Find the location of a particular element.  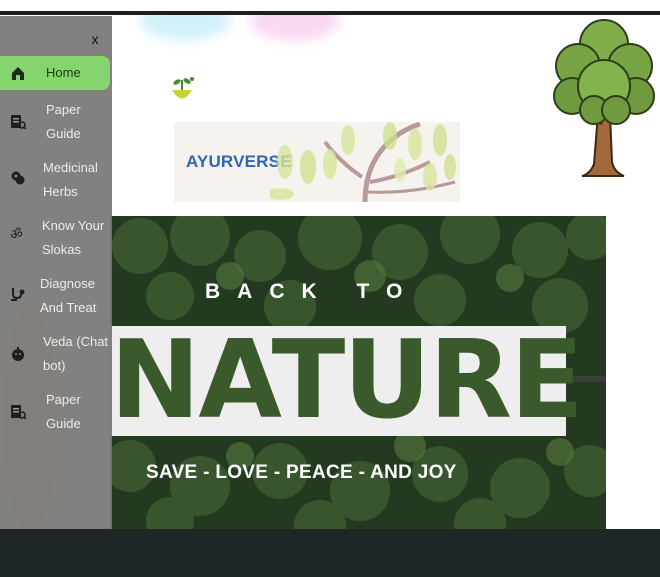

hero-tagline: SAVE - LOVE - PEACE - AND JOY is located at coordinates (301, 472).